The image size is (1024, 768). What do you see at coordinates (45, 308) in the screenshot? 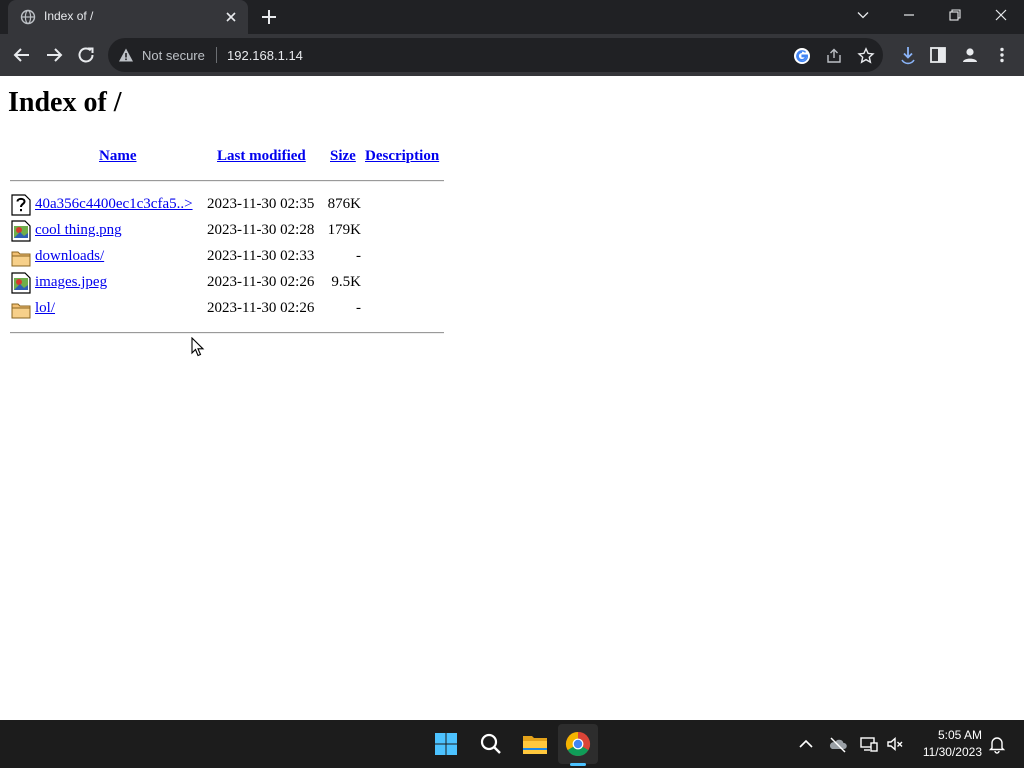
I see `file-link: lol/` at bounding box center [45, 308].